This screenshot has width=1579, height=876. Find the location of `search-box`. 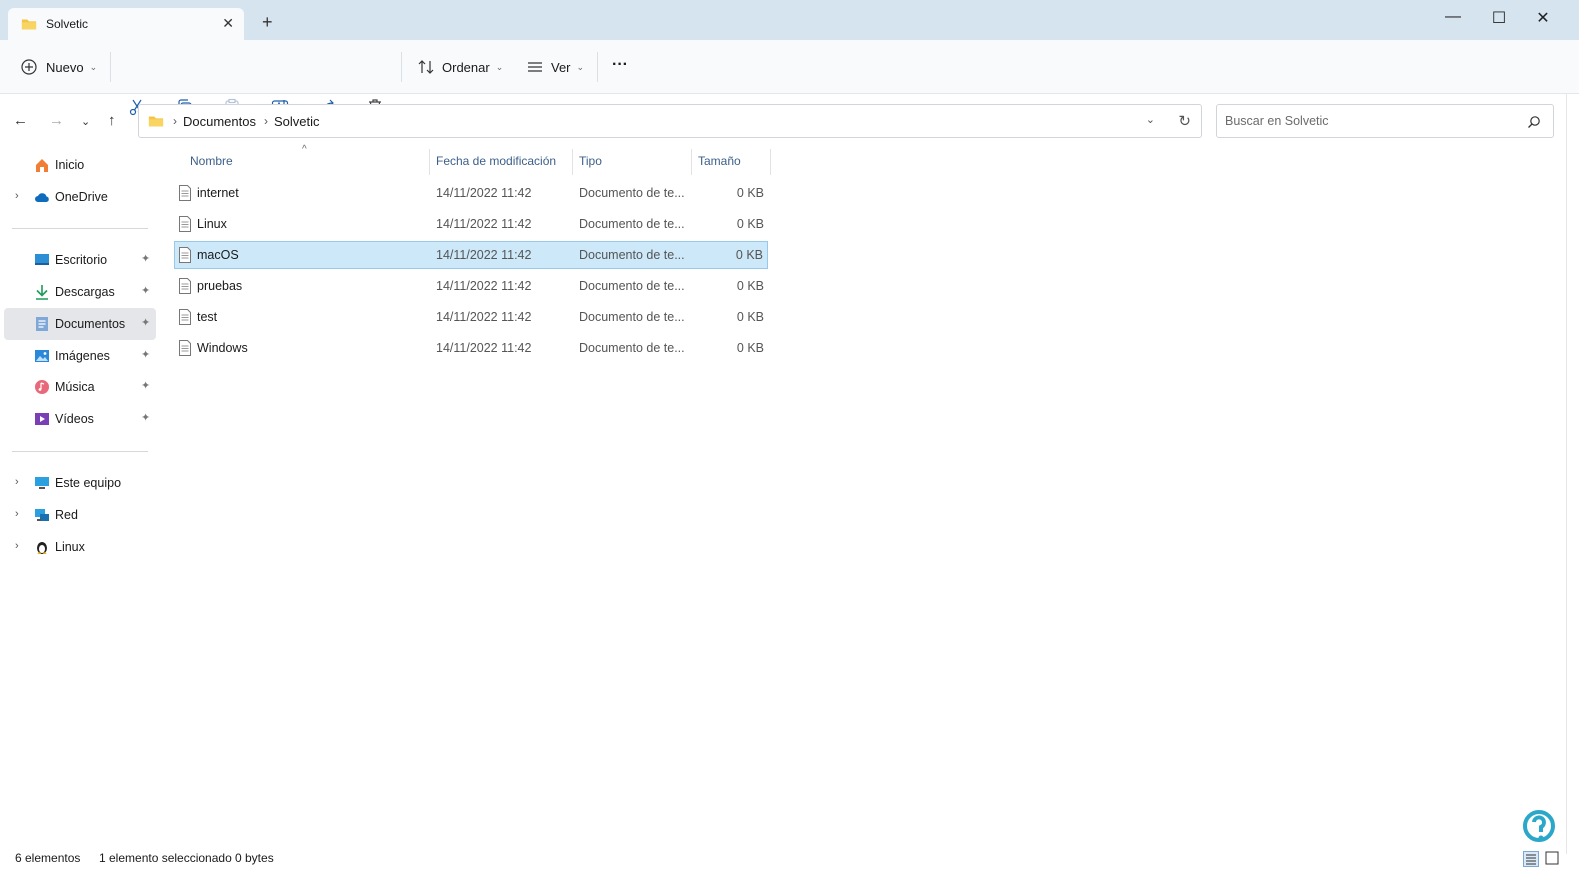

search-box is located at coordinates (1385, 121).